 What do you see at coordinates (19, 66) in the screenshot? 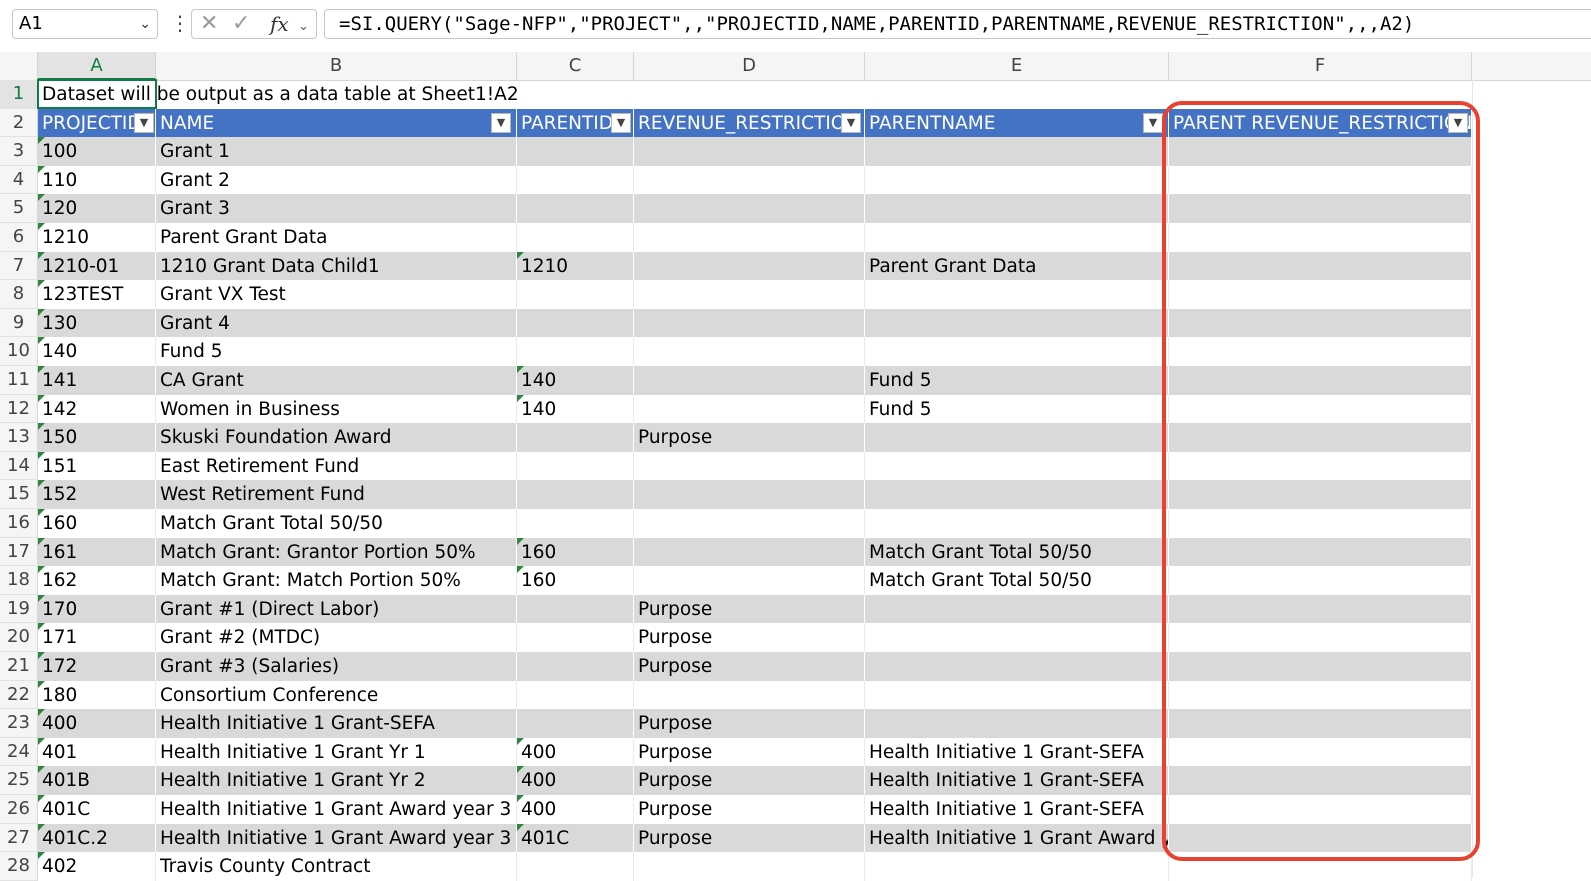
I see `select-all-corner` at bounding box center [19, 66].